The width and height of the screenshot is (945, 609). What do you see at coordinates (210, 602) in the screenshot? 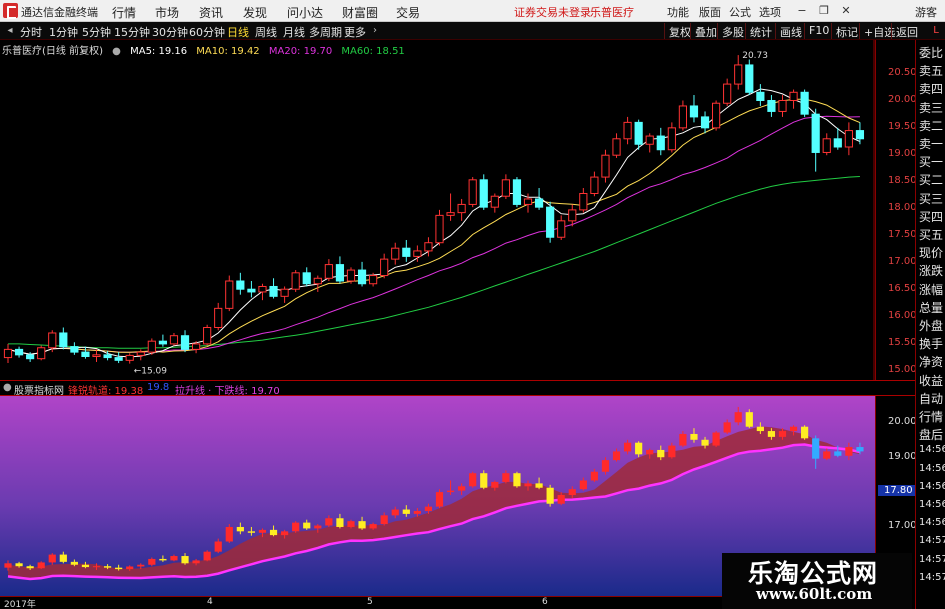
I see `time-label: 4` at bounding box center [210, 602].